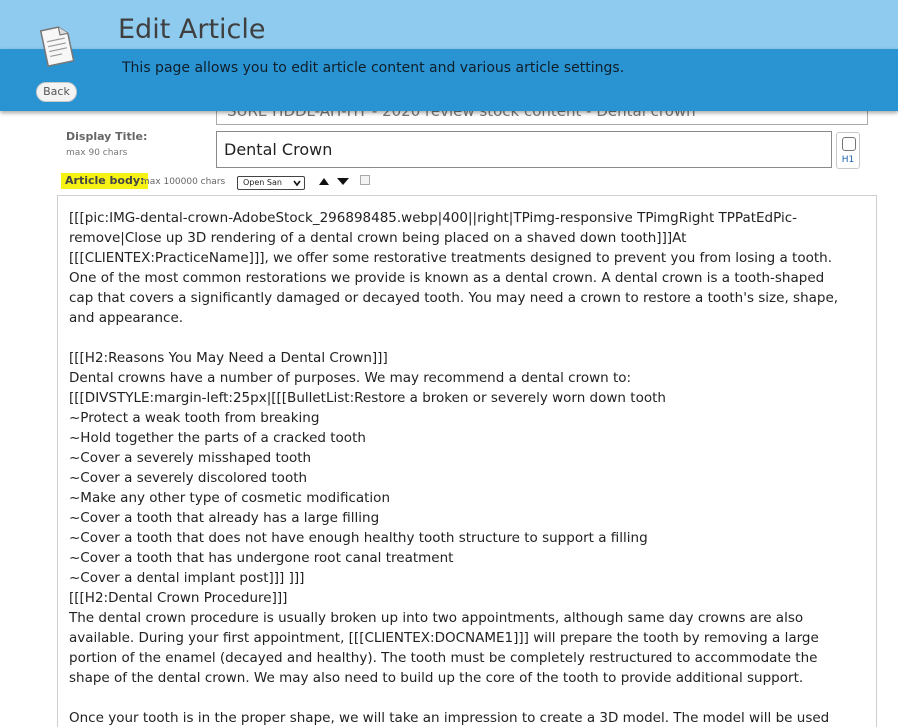 Image resolution: width=898 pixels, height=727 pixels. I want to click on header-bottom-band, so click(449, 80).